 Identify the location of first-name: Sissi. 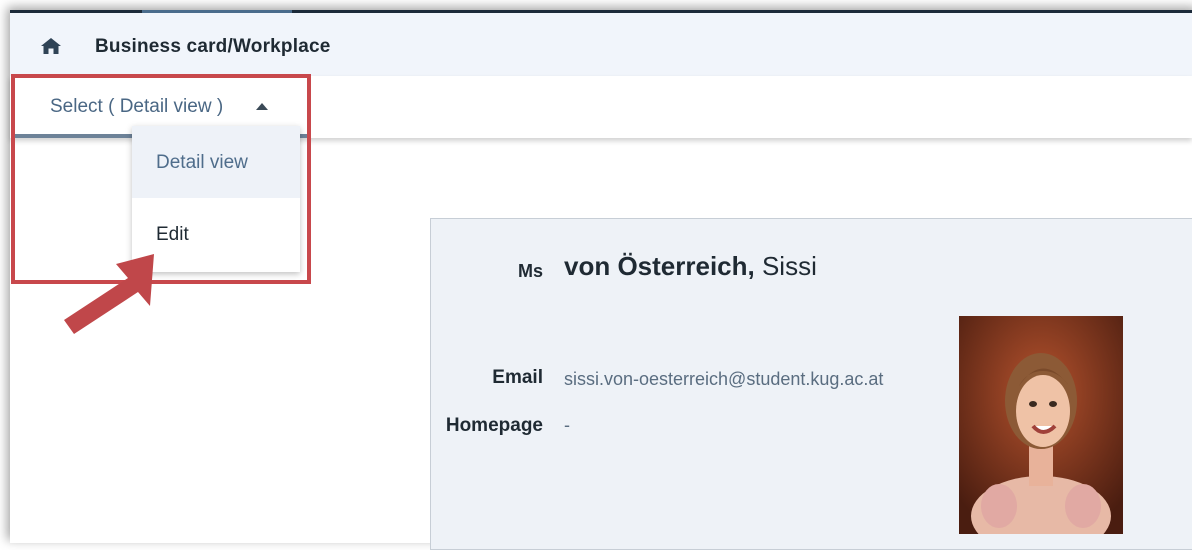
(789, 266).